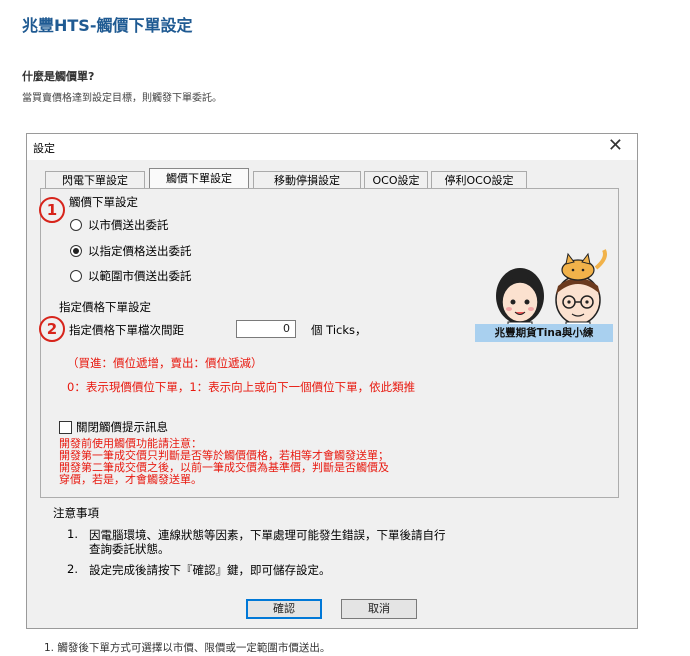 The width and height of the screenshot is (690, 656). Describe the element at coordinates (339, 330) in the screenshot. I see `tick-unit-label: 個 Ticks，` at that location.